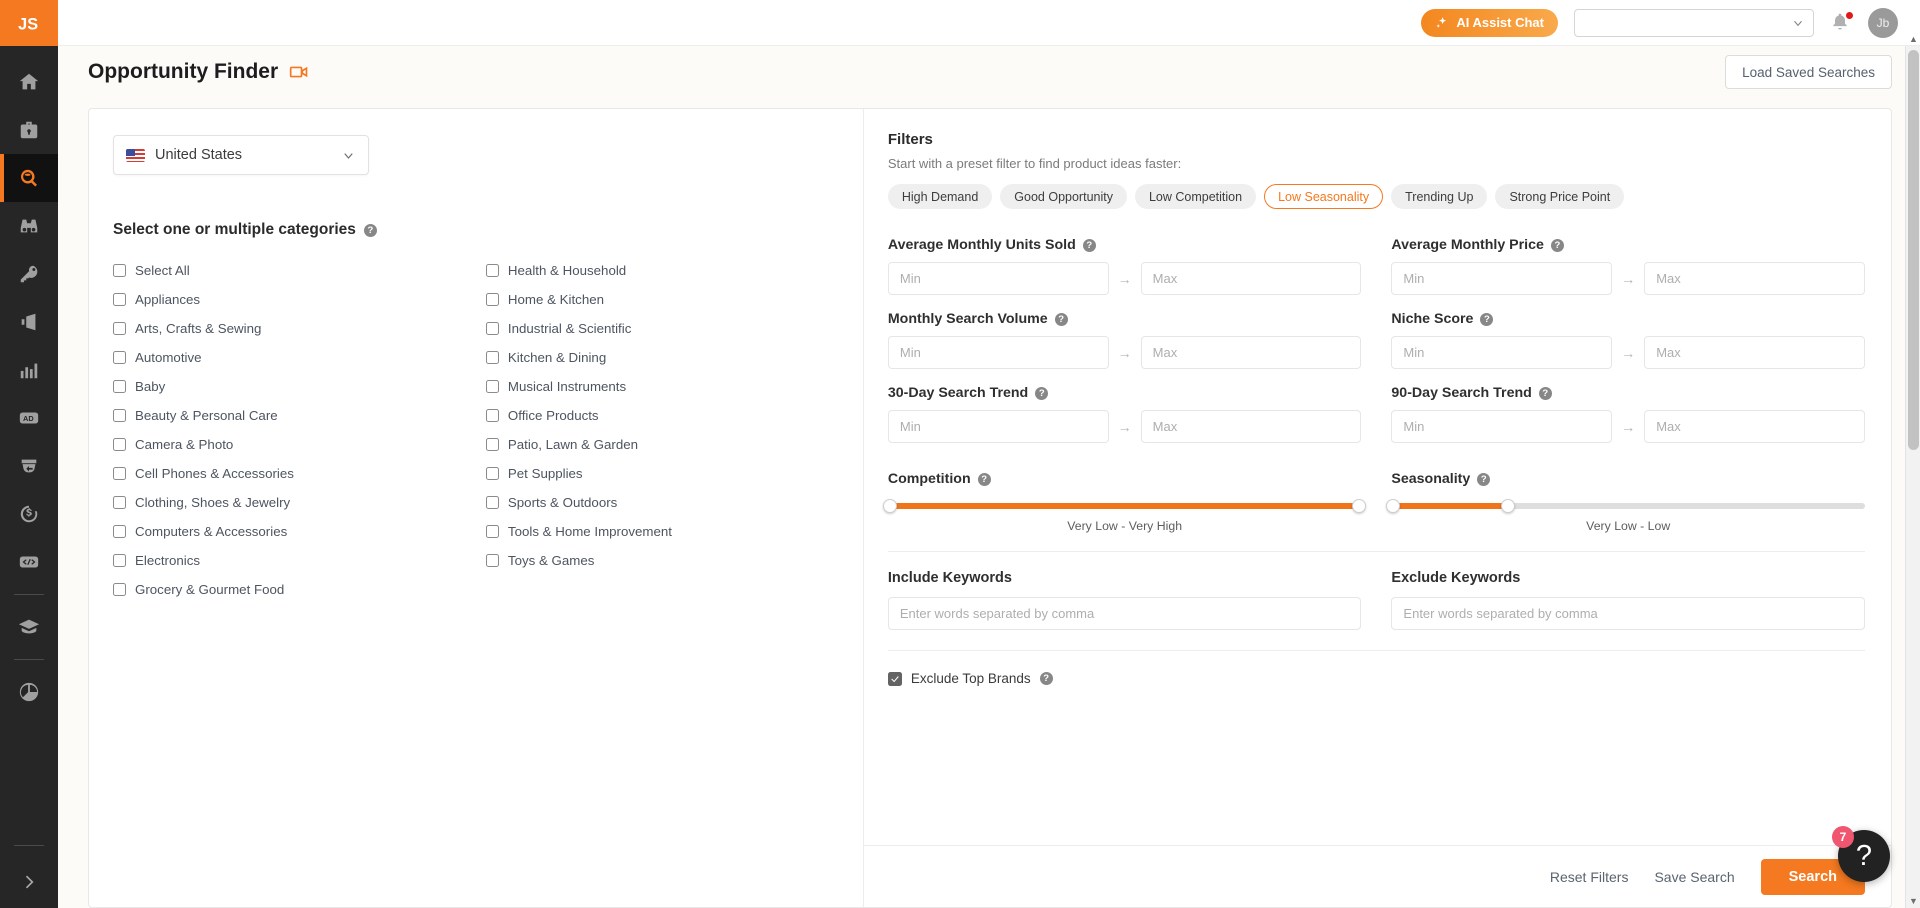 The height and width of the screenshot is (908, 1920). I want to click on category-item: Grocery & Gourmet Food, so click(289, 589).